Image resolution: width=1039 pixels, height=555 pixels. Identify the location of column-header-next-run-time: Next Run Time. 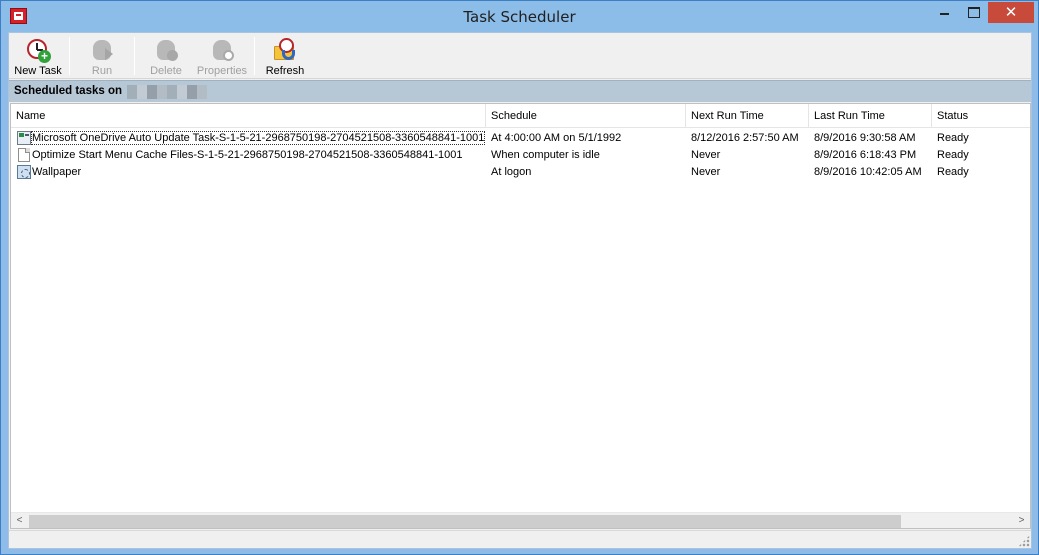
(747, 116).